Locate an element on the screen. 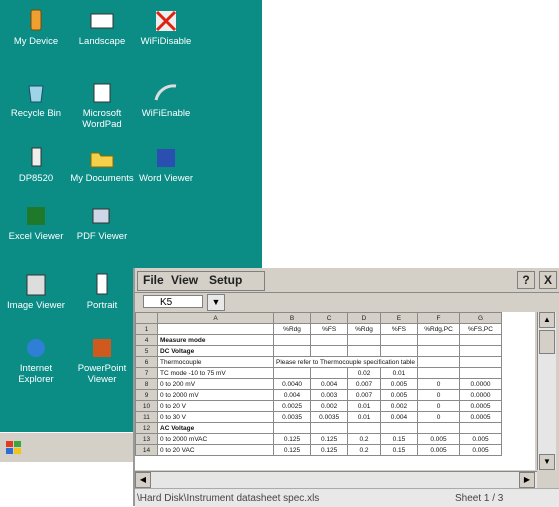 This screenshot has height=507, width=559. row-header: 5 is located at coordinates (146, 351).